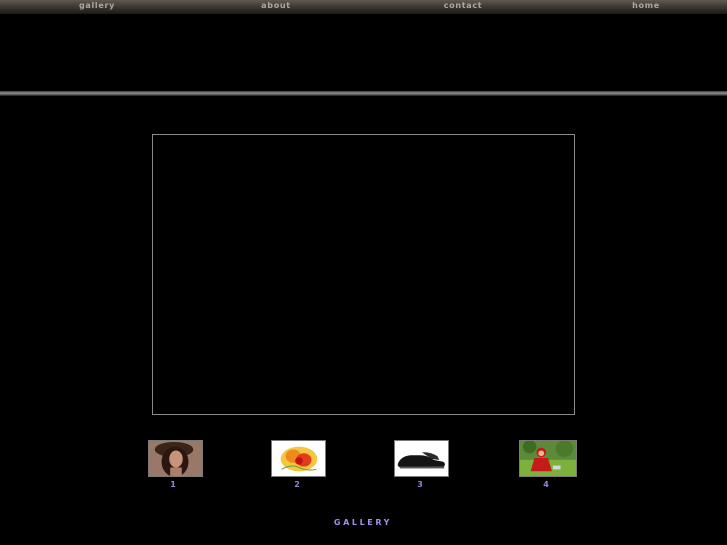  I want to click on top-nav-bar: gallery about contact home, so click(363, 7).